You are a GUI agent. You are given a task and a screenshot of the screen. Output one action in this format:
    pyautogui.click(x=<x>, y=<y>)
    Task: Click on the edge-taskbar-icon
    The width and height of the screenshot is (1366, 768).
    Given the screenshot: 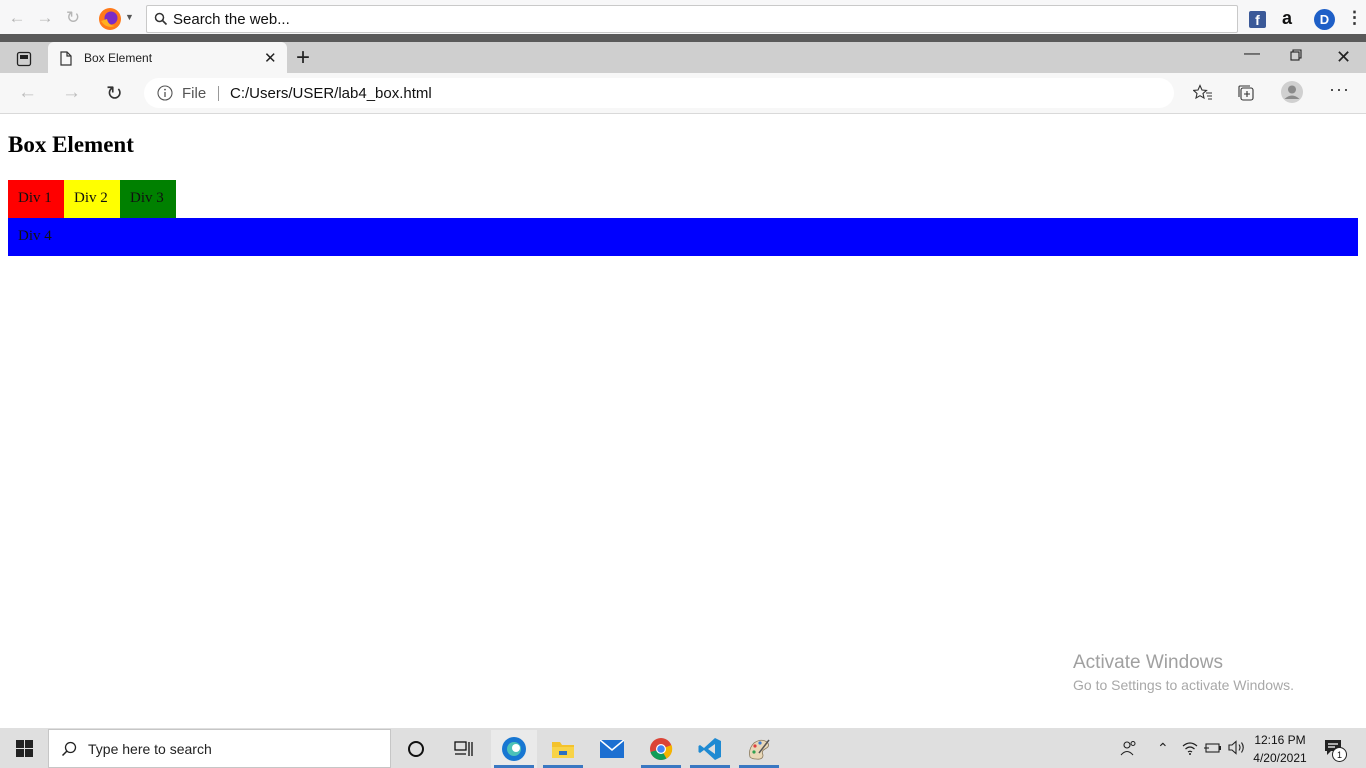 What is the action you would take?
    pyautogui.click(x=514, y=749)
    